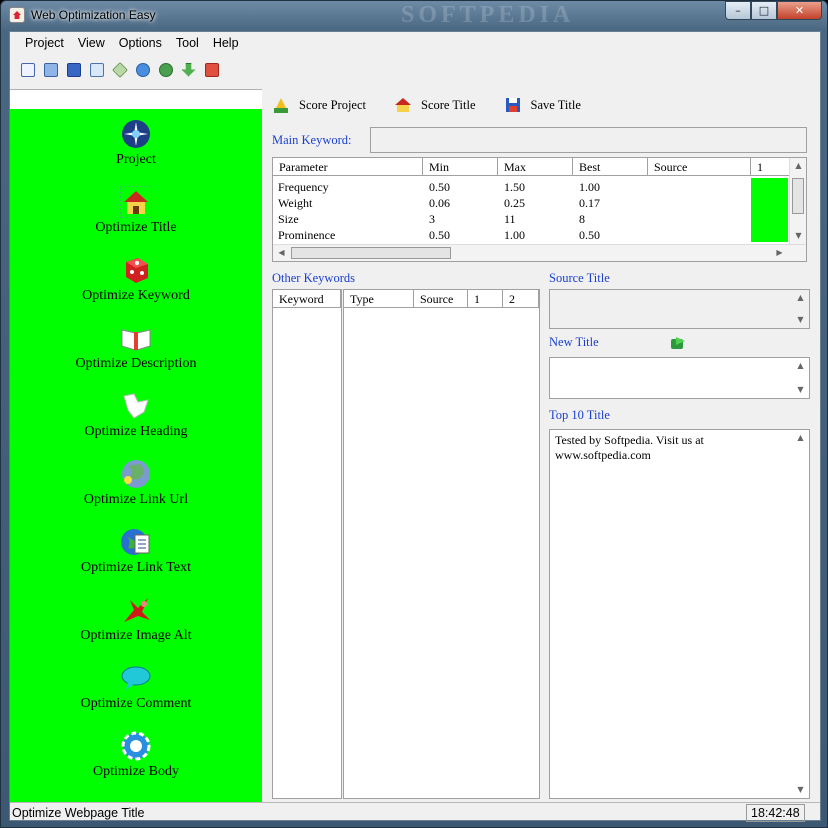 The image size is (828, 828). Describe the element at coordinates (764, 10) in the screenshot. I see `maximize-button: □` at that location.